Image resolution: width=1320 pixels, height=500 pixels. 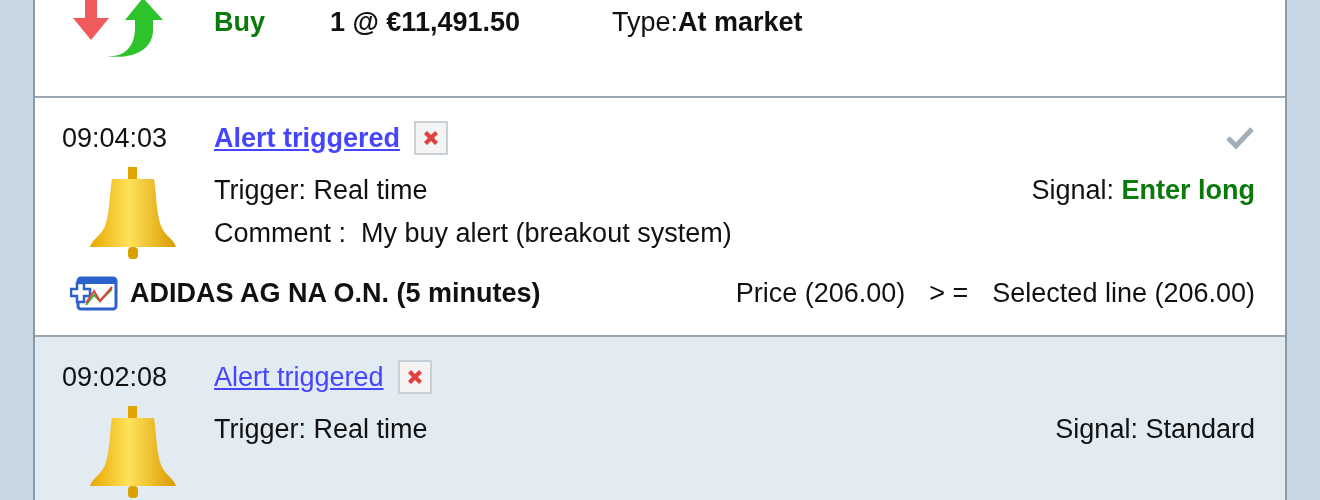 What do you see at coordinates (820, 293) in the screenshot?
I see `condition-left: Price (206.00)` at bounding box center [820, 293].